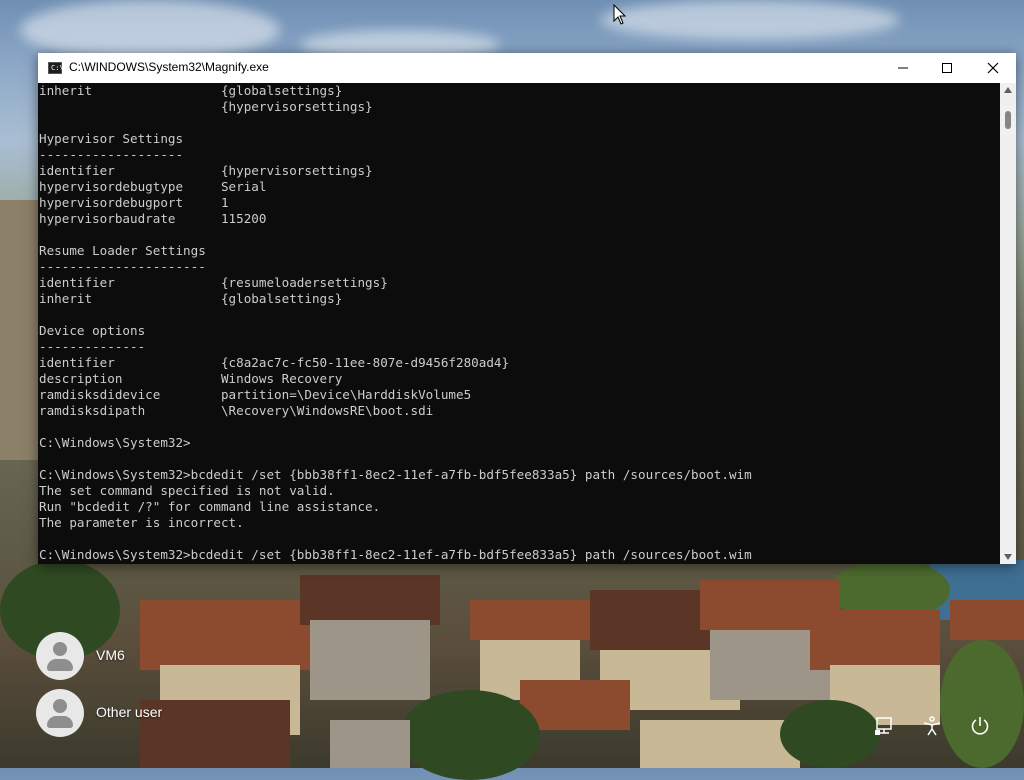 Image resolution: width=1024 pixels, height=780 pixels. I want to click on minimize-button, so click(903, 68).